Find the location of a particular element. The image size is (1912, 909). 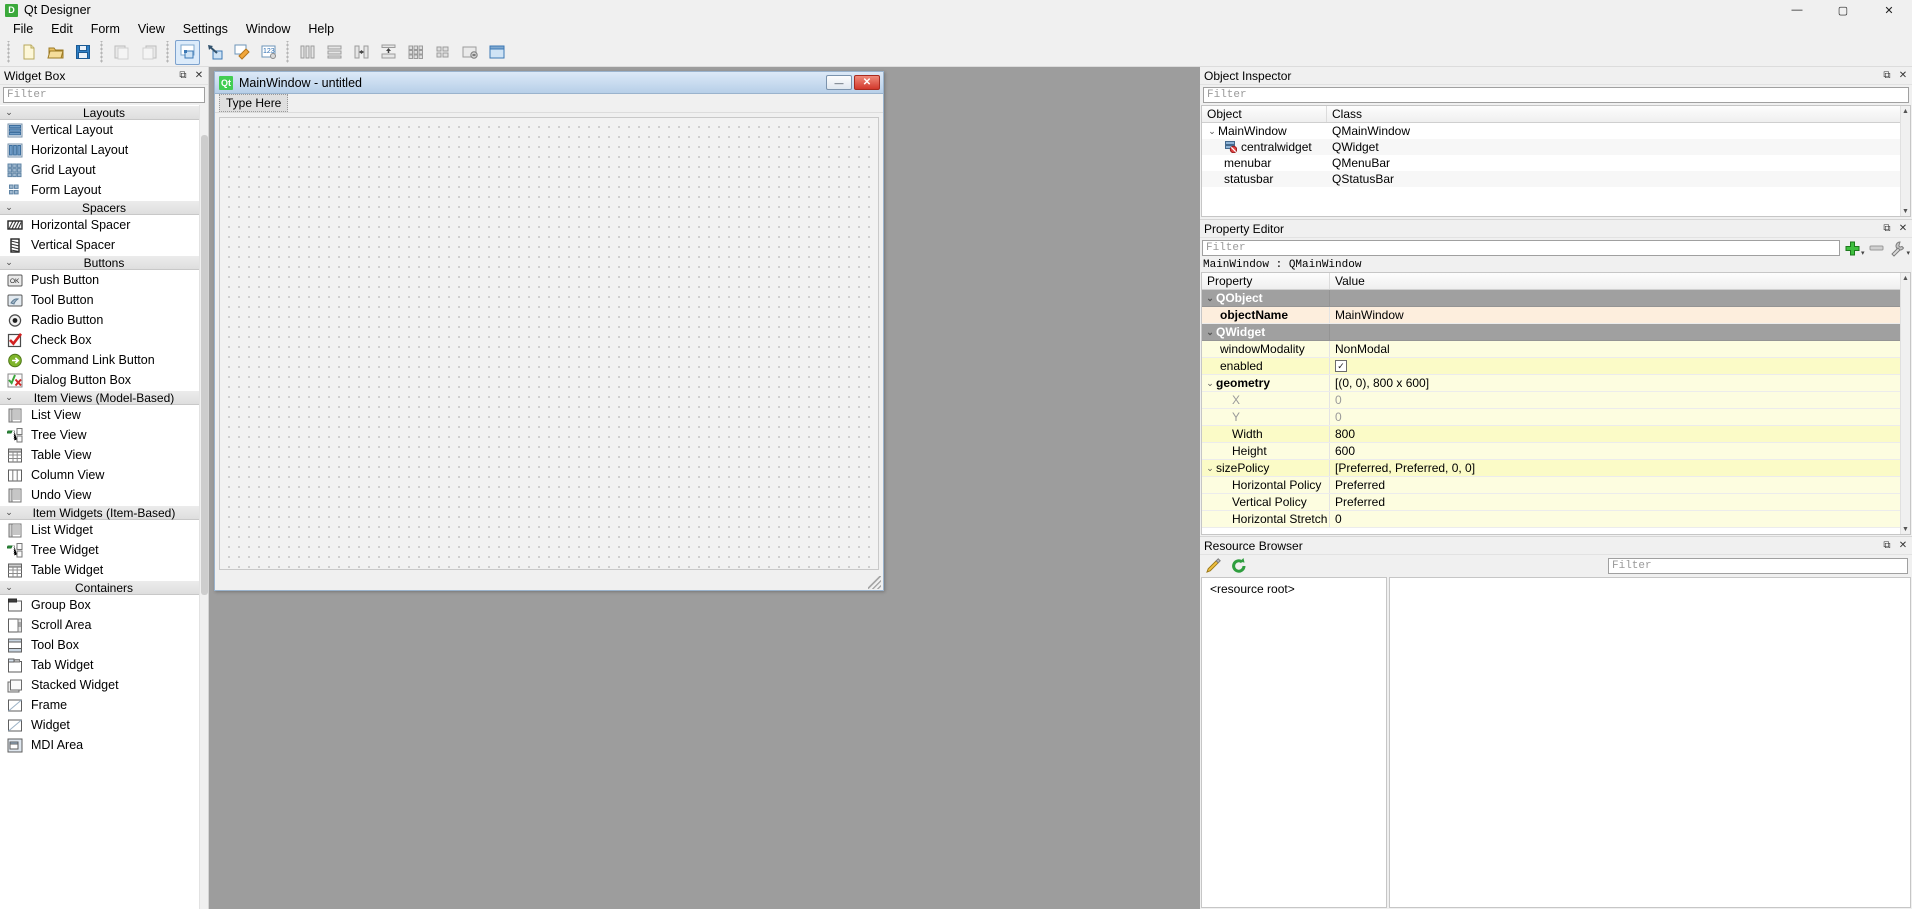

widget-box-scrollbar is located at coordinates (203, 507).